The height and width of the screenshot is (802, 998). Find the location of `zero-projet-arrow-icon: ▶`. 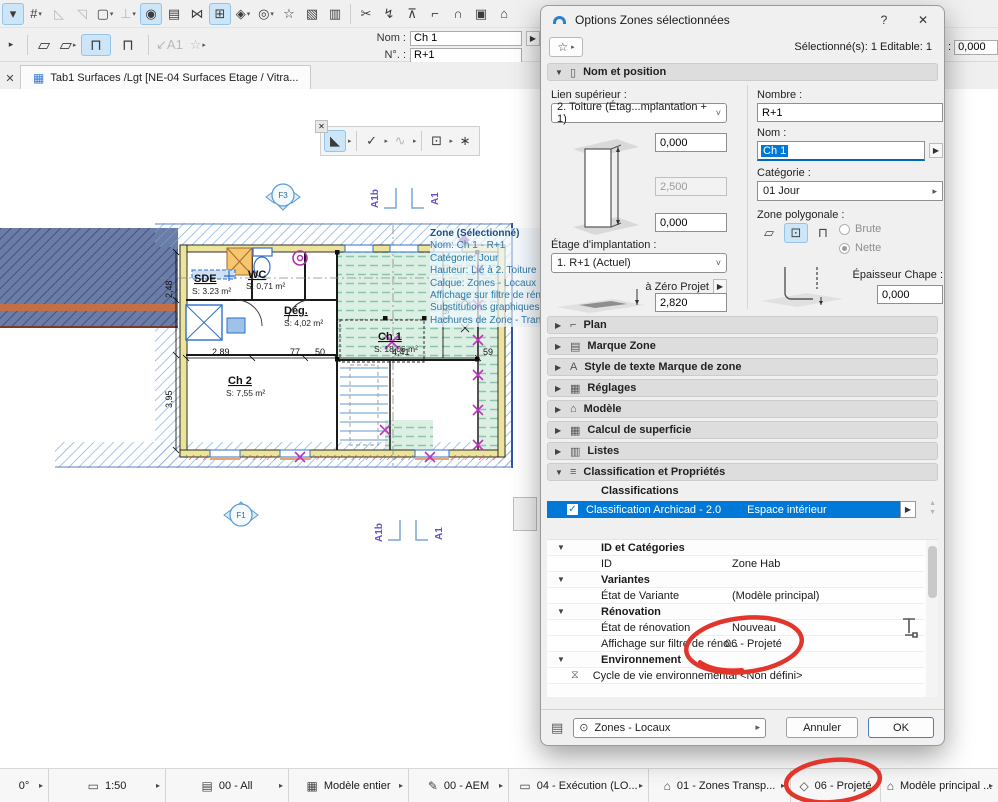

zero-projet-arrow-icon: ▶ is located at coordinates (720, 286).